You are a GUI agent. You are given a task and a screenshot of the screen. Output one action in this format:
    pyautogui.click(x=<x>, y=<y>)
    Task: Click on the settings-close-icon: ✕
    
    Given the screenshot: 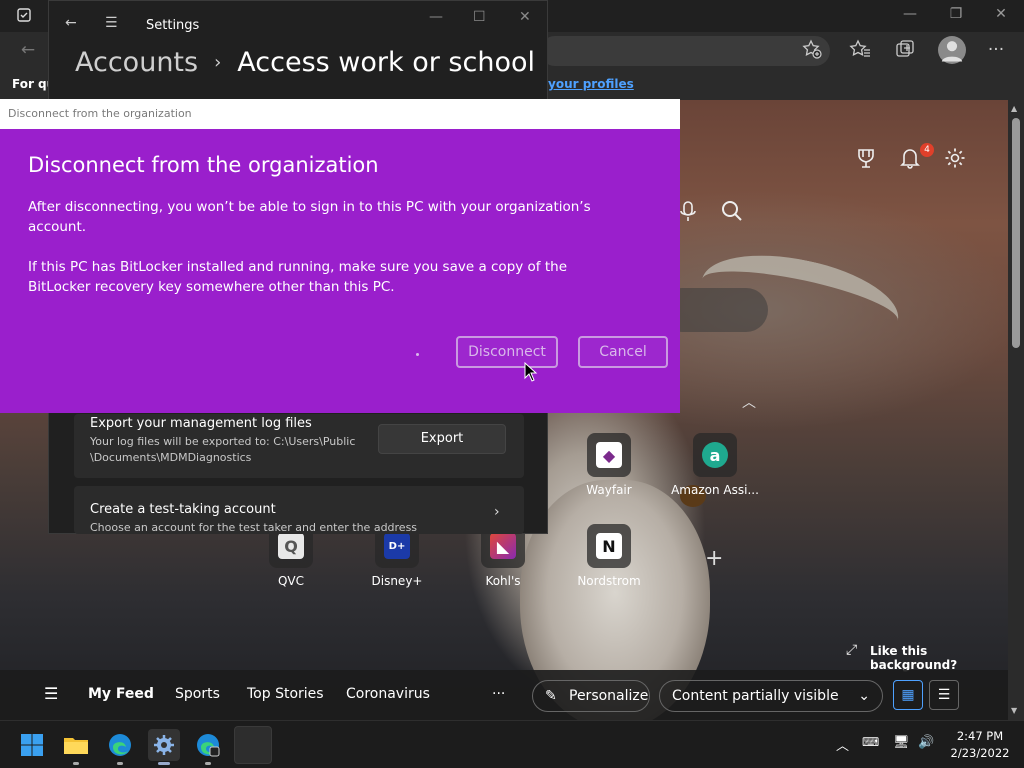 What is the action you would take?
    pyautogui.click(x=525, y=17)
    